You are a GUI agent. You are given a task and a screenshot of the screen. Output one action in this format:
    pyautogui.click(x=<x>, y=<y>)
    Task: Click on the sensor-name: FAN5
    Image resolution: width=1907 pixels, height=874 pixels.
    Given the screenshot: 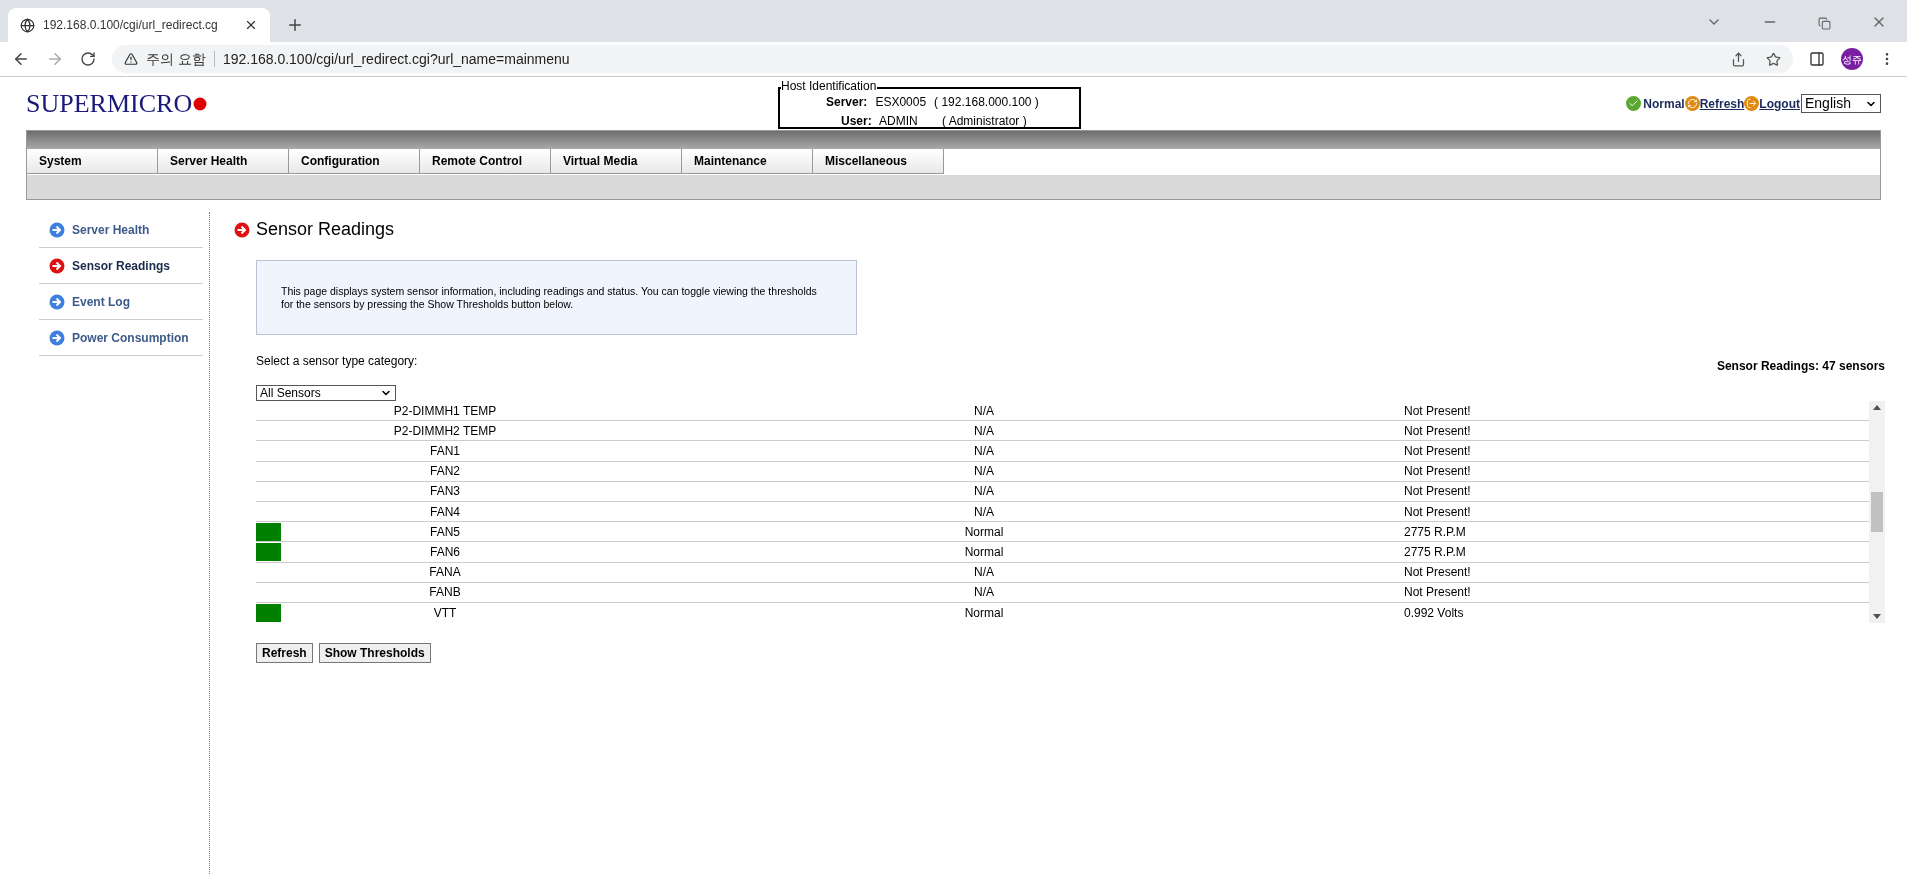 What is the action you would take?
    pyautogui.click(x=445, y=532)
    